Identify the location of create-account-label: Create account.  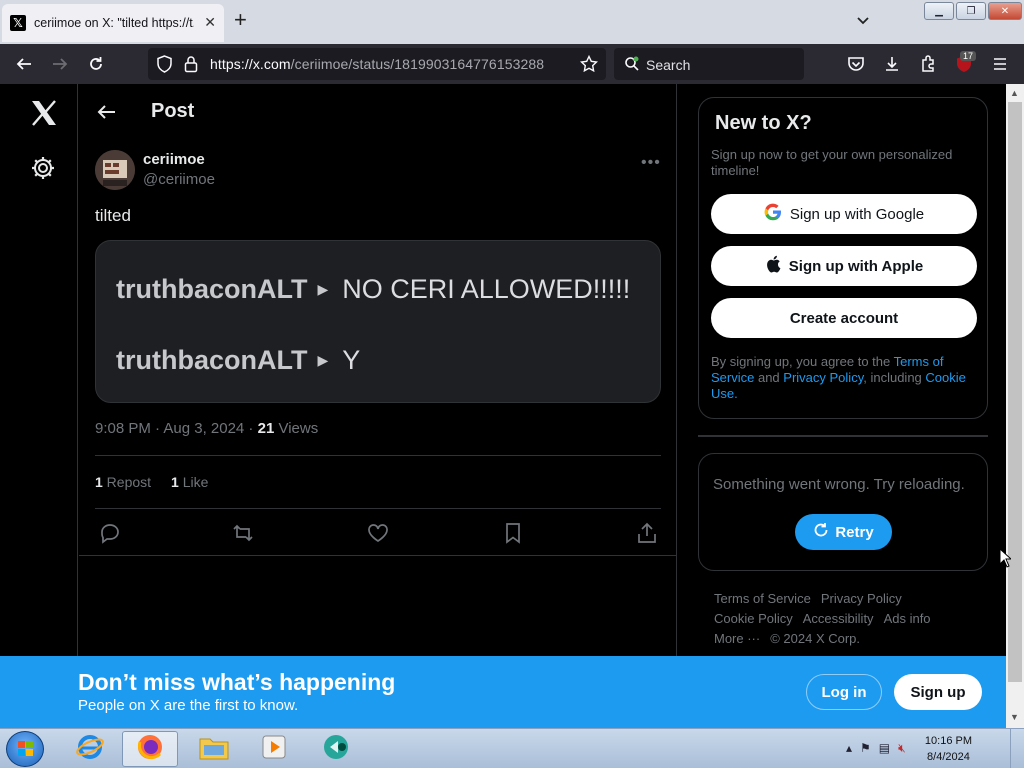
(844, 318).